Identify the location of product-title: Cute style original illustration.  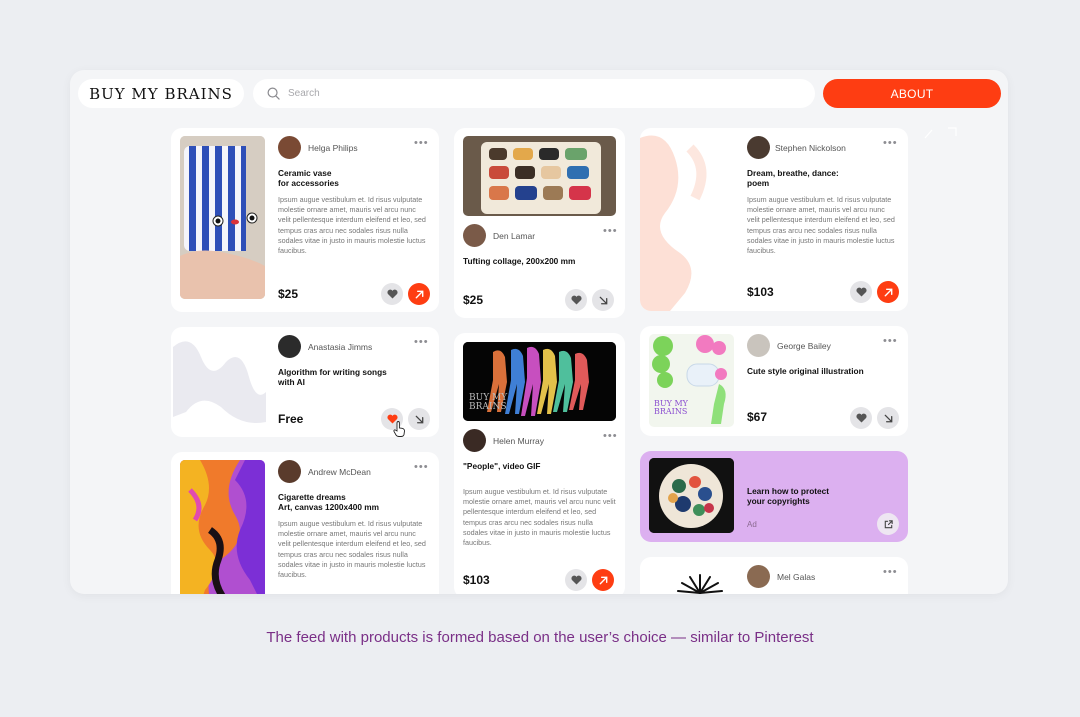
(822, 371).